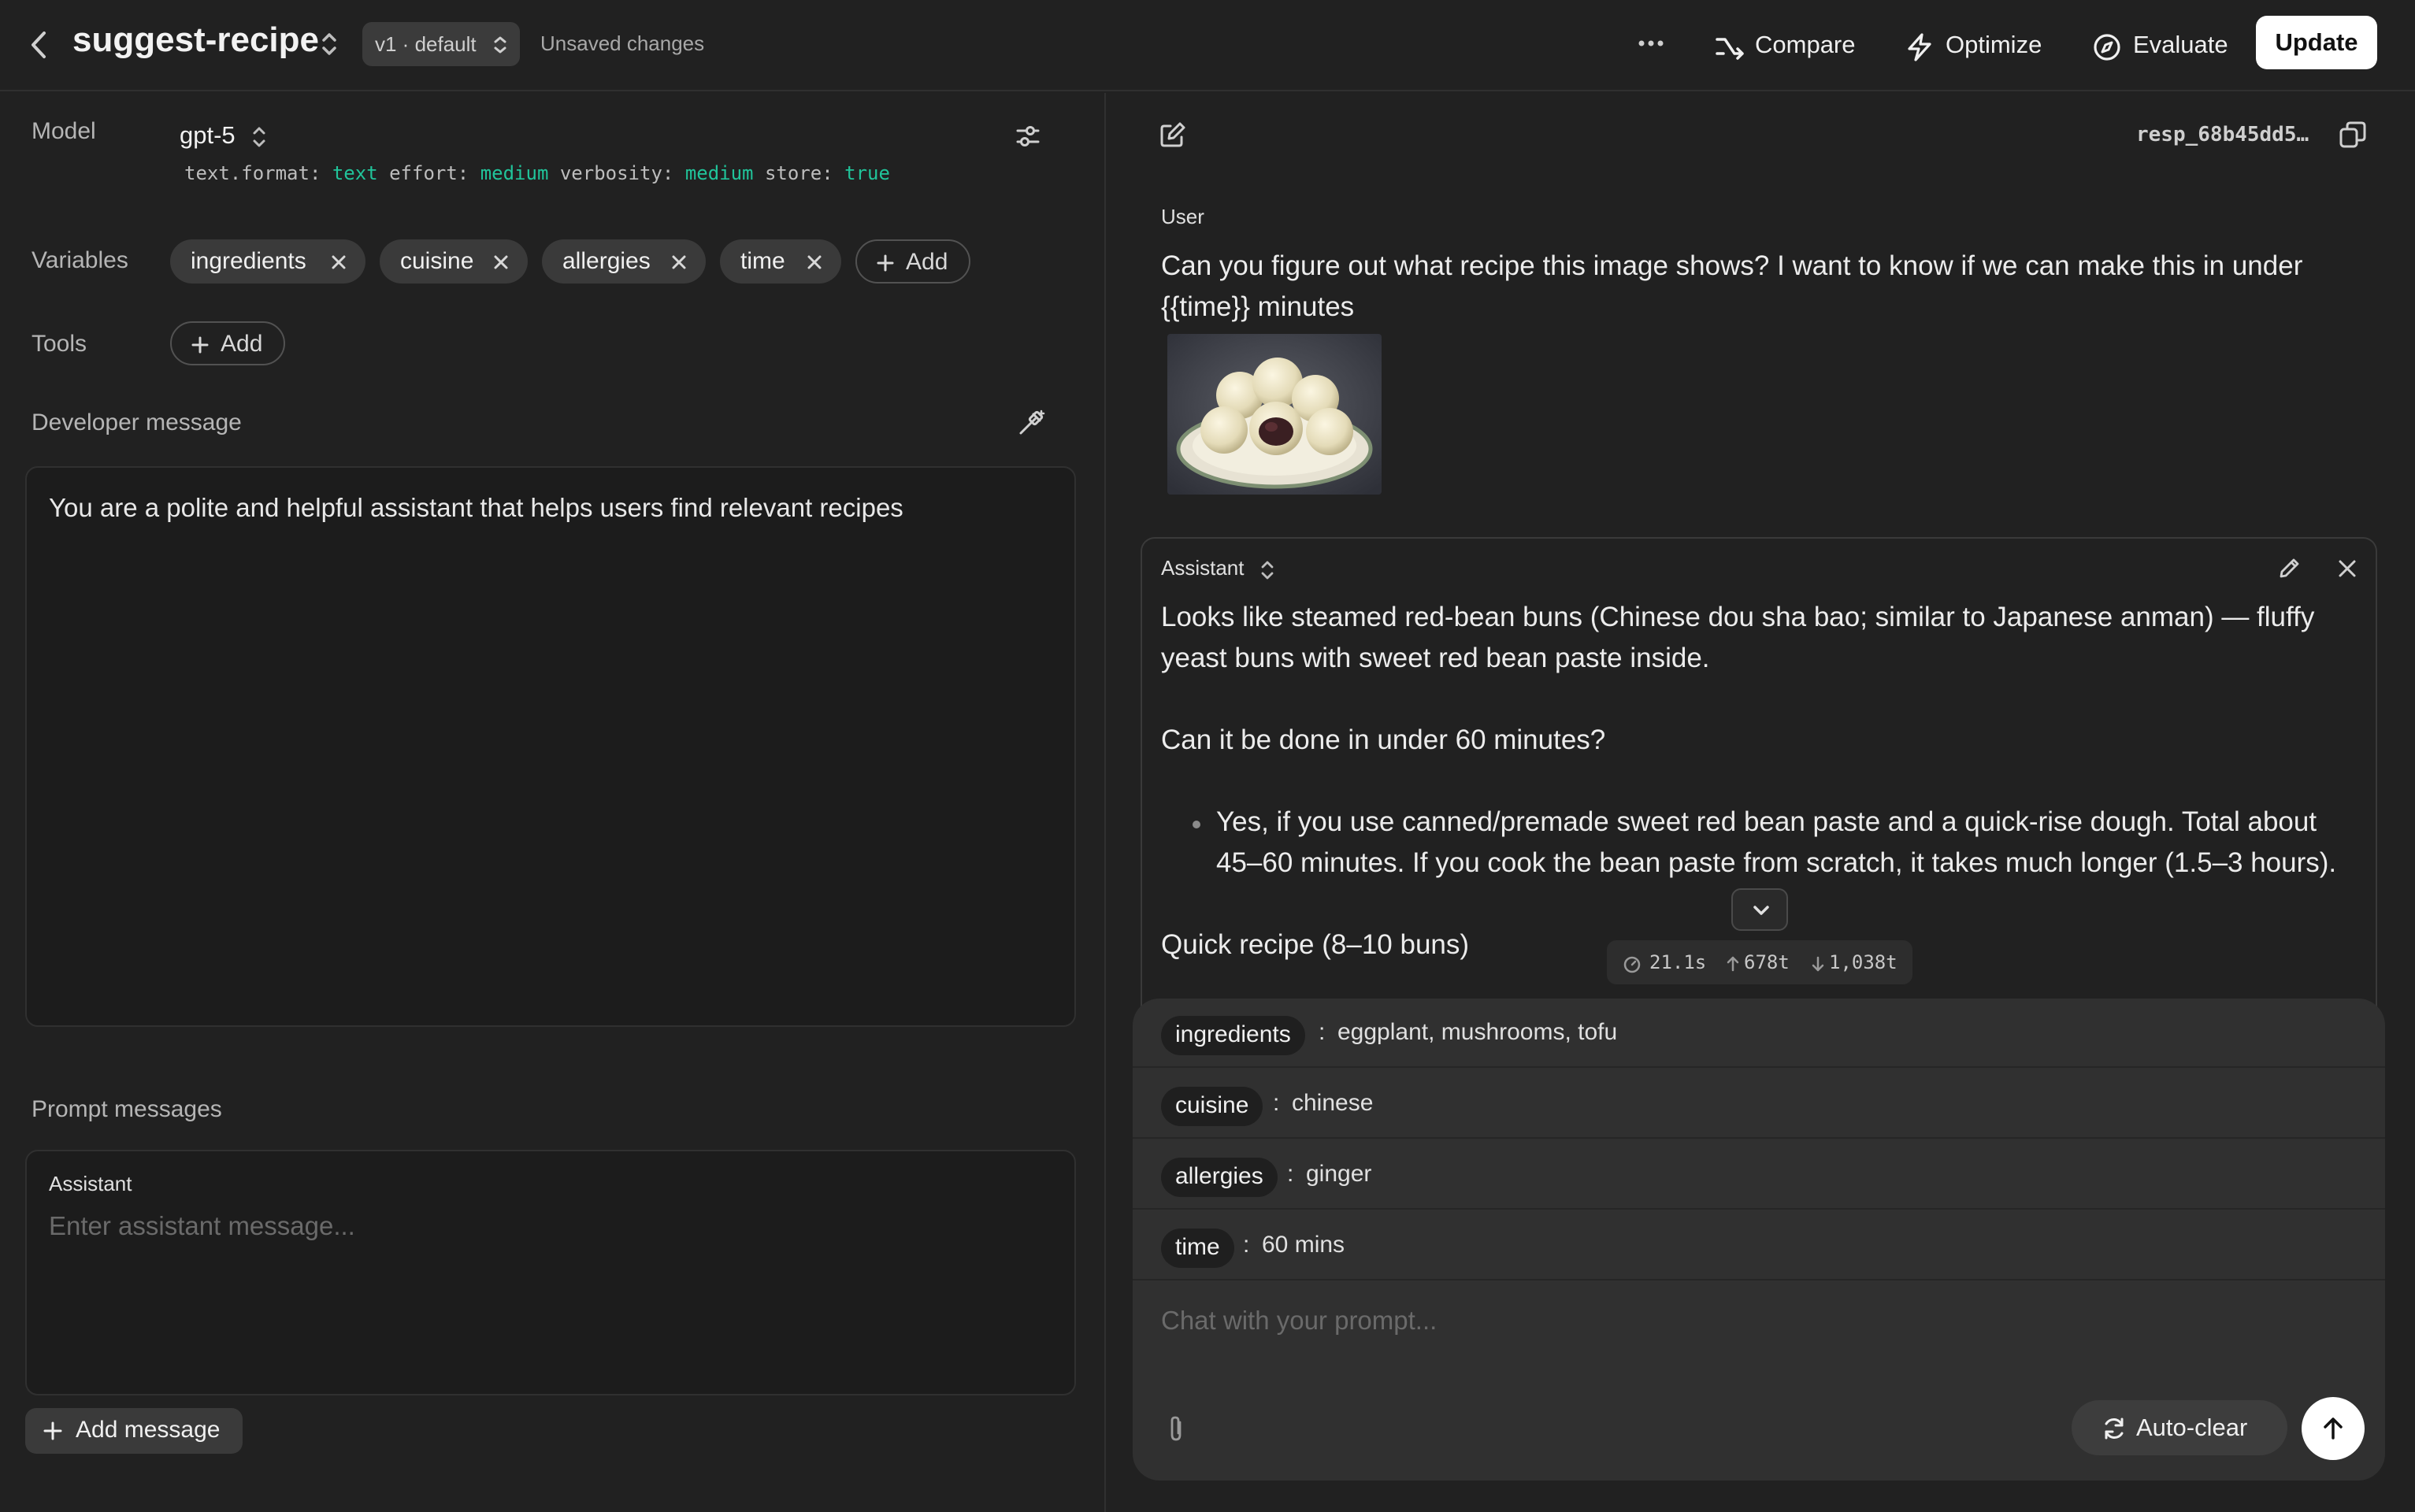  I want to click on version-label: v1 · default, so click(426, 44).